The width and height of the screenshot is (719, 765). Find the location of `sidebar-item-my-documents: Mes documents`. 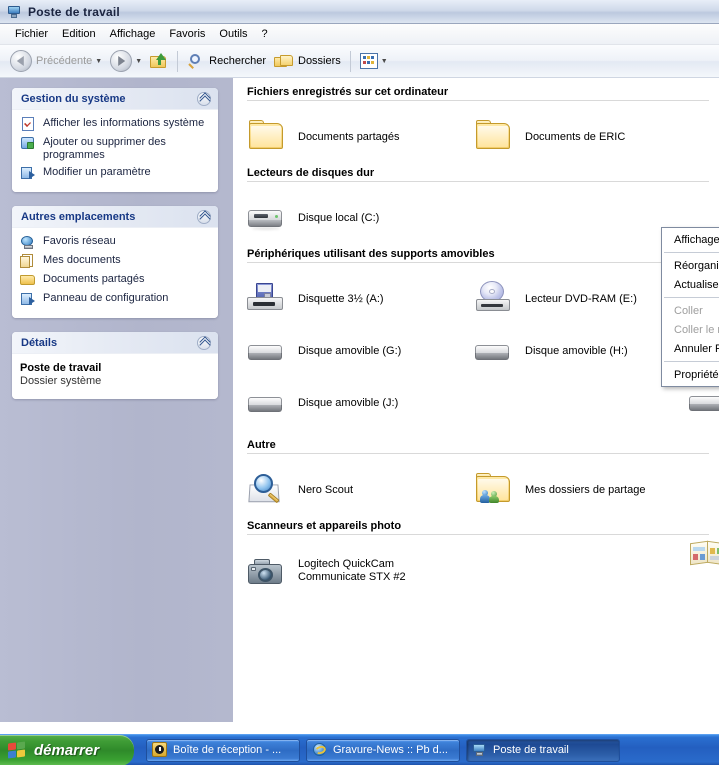

sidebar-item-my-documents: Mes documents is located at coordinates (116, 261).